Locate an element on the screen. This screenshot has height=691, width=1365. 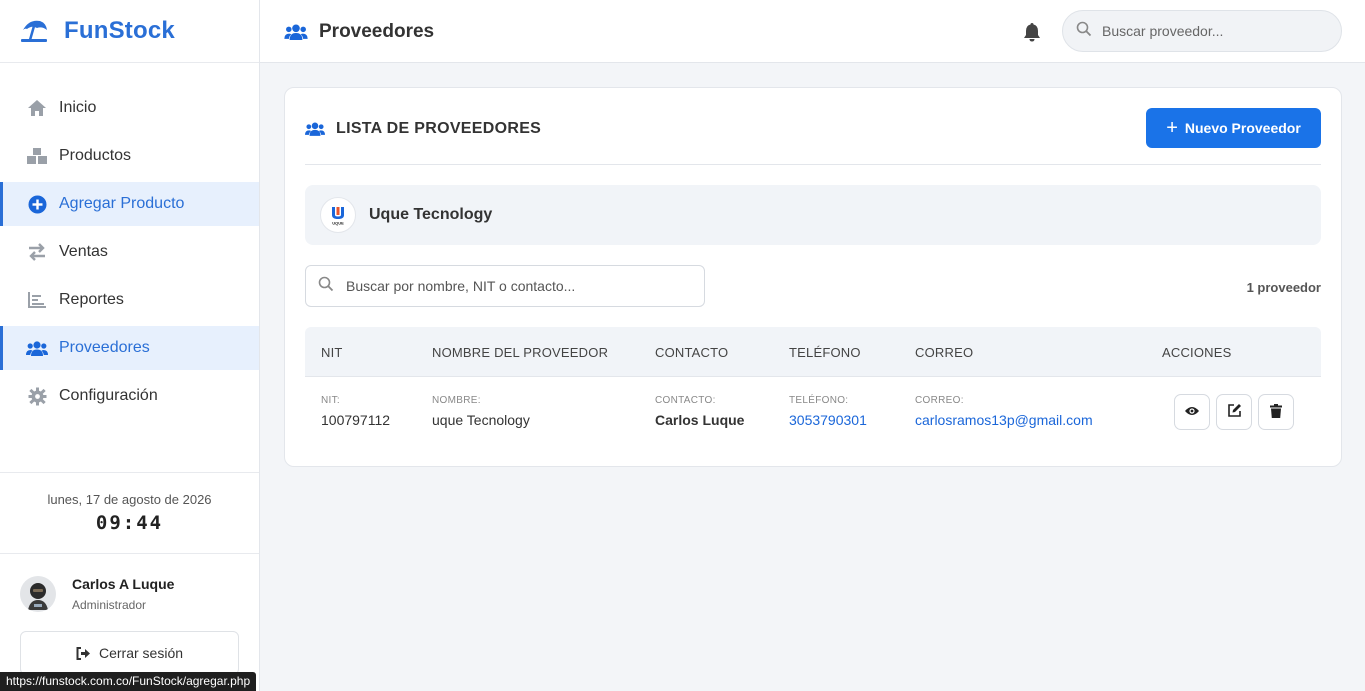
column-header-actions: ACCIONES is located at coordinates (1197, 352).